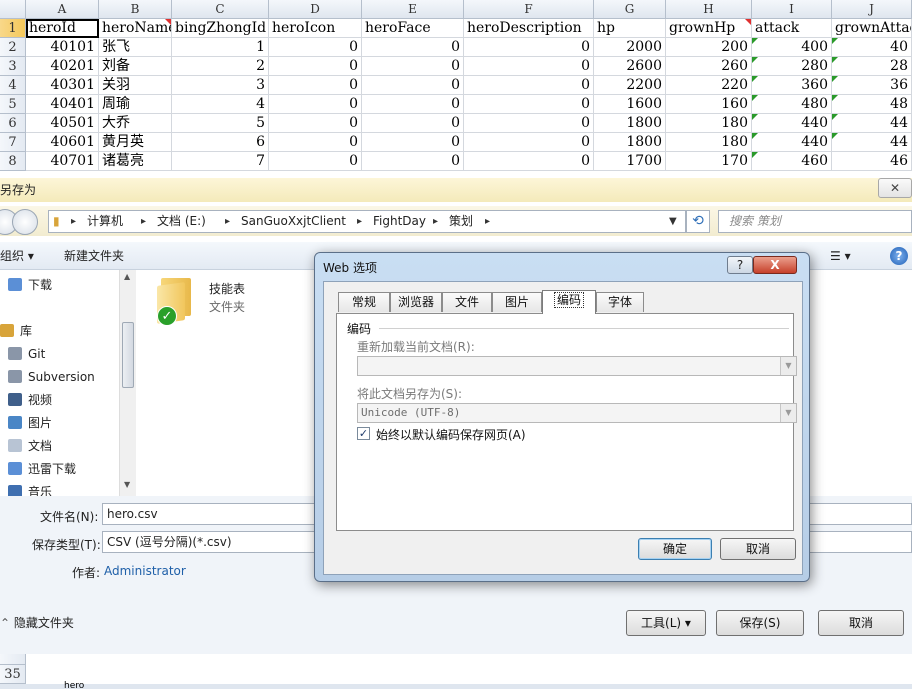 The height and width of the screenshot is (691, 912). I want to click on save-button: 保存(S), so click(760, 623).